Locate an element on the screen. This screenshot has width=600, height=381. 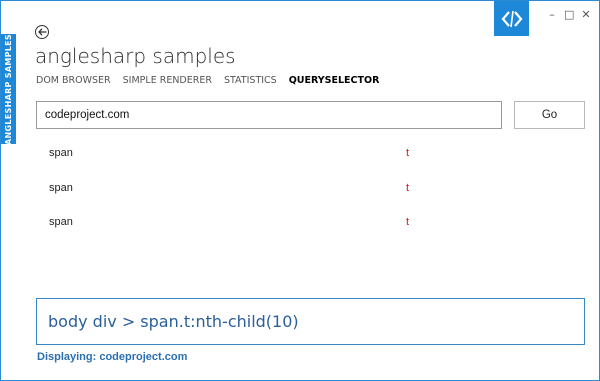
arrow-left-icon is located at coordinates (41, 32).